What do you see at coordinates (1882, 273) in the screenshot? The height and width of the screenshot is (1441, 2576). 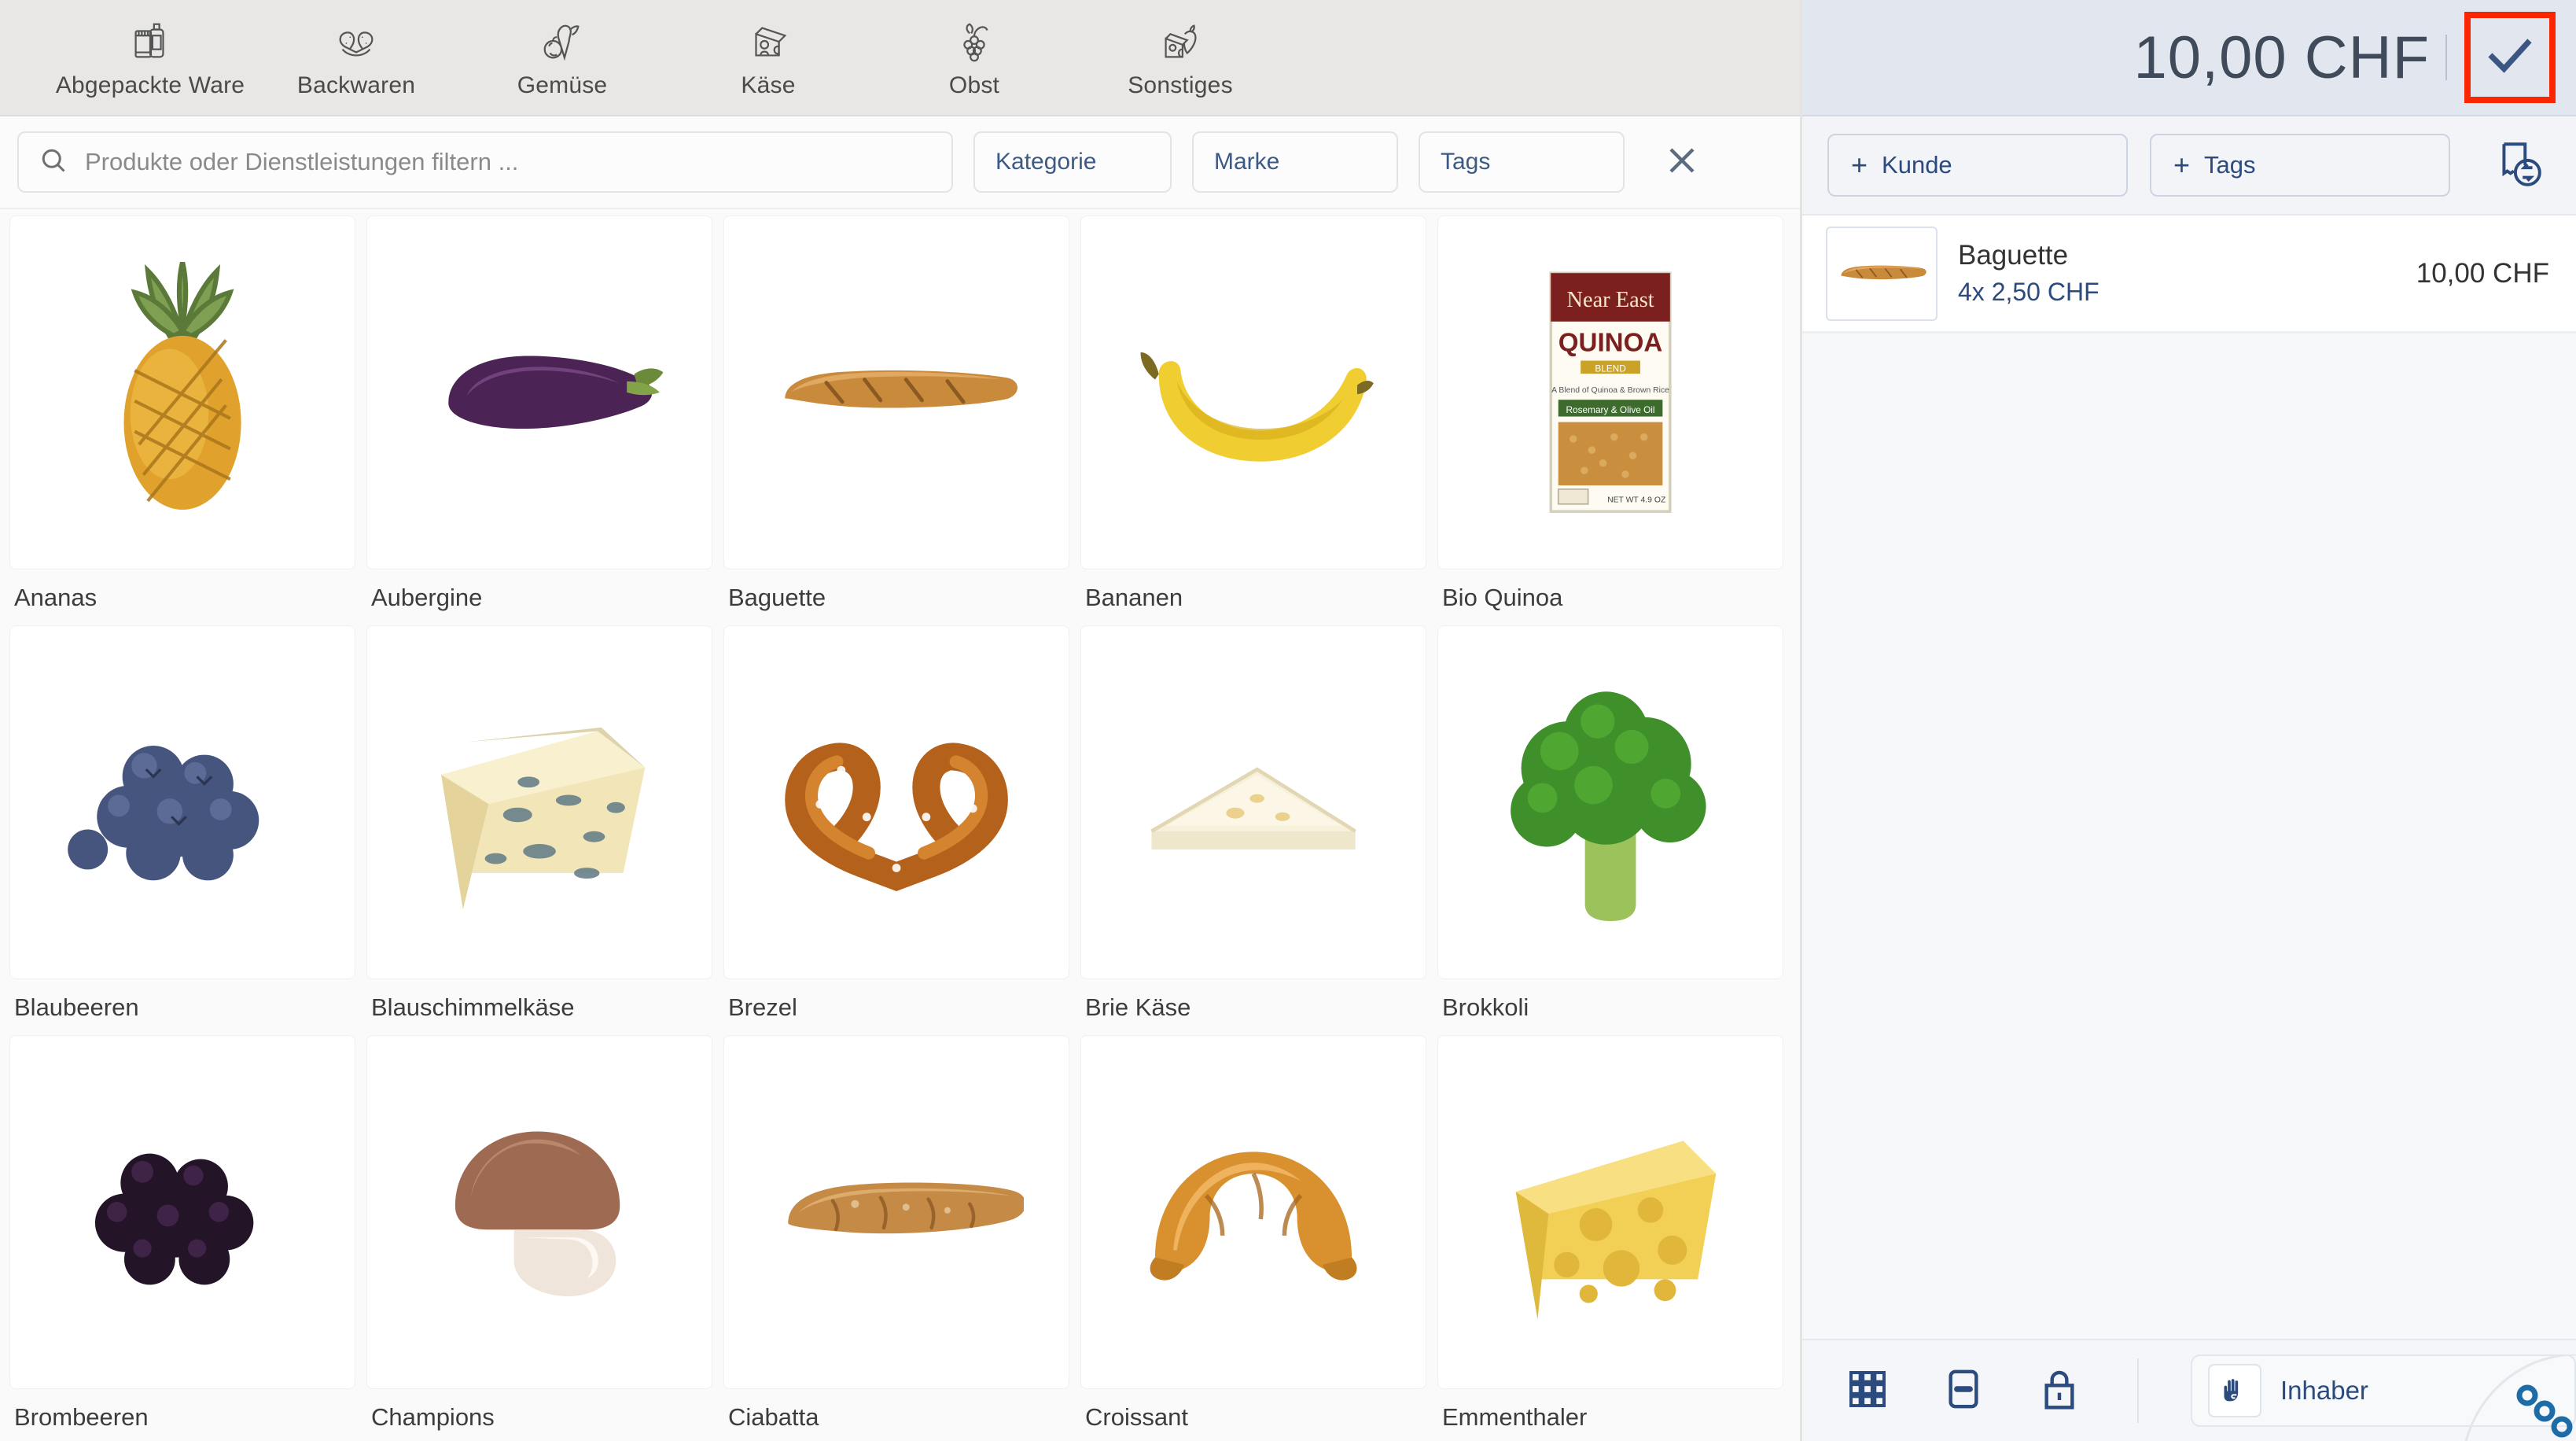 I see `line-item-image-baguette` at bounding box center [1882, 273].